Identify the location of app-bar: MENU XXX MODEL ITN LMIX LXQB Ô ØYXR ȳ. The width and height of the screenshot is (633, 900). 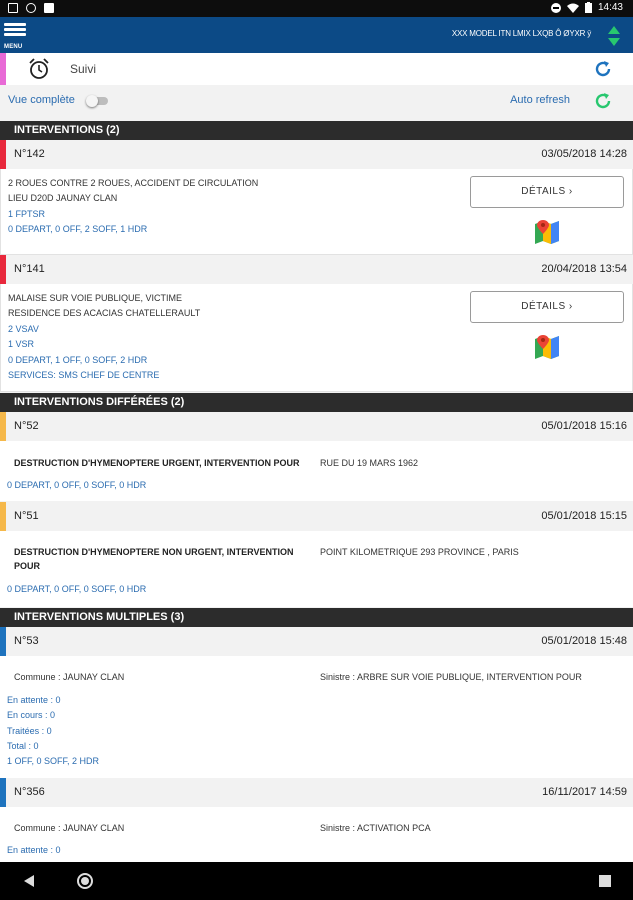
(316, 35).